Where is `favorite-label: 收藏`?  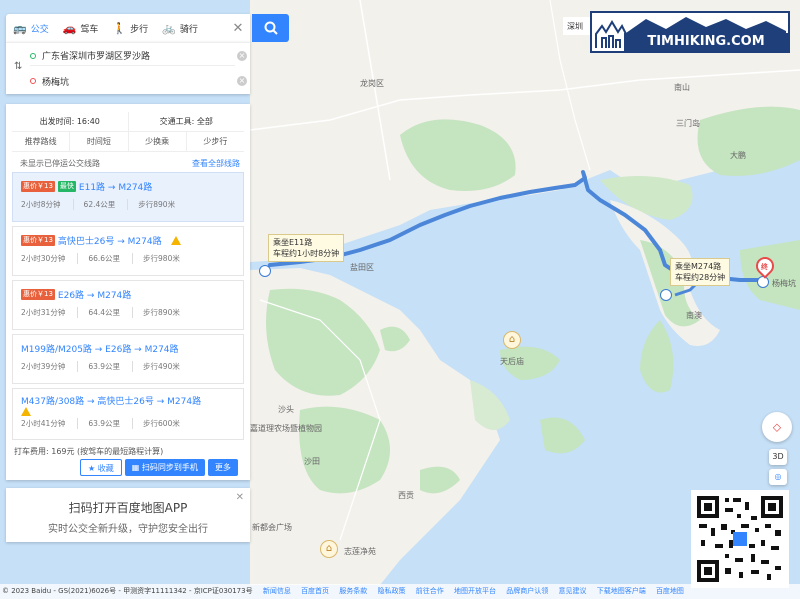
favorite-label: 收藏 is located at coordinates (105, 468).